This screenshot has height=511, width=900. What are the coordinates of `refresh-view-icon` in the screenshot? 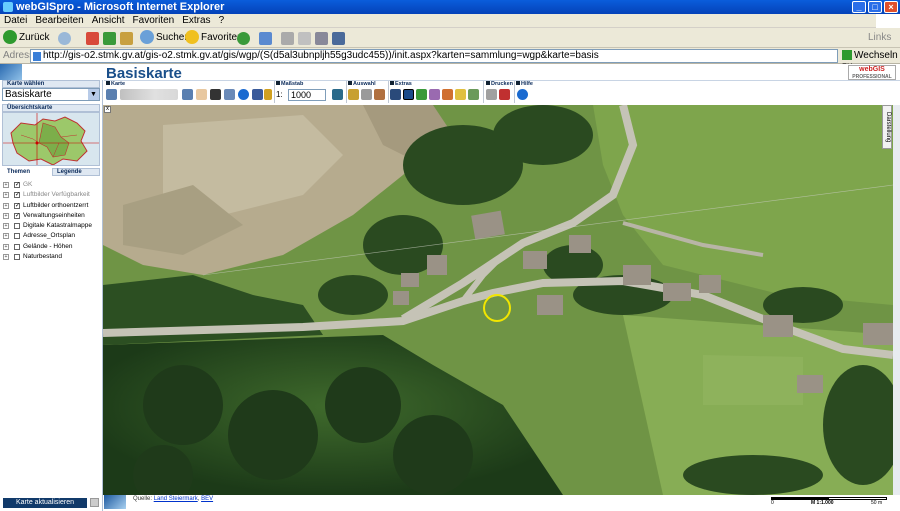 It's located at (257, 94).